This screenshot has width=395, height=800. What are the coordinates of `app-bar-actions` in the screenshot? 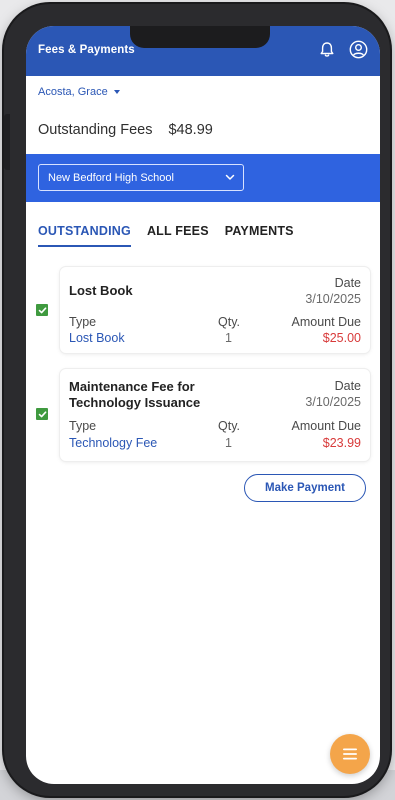 It's located at (343, 49).